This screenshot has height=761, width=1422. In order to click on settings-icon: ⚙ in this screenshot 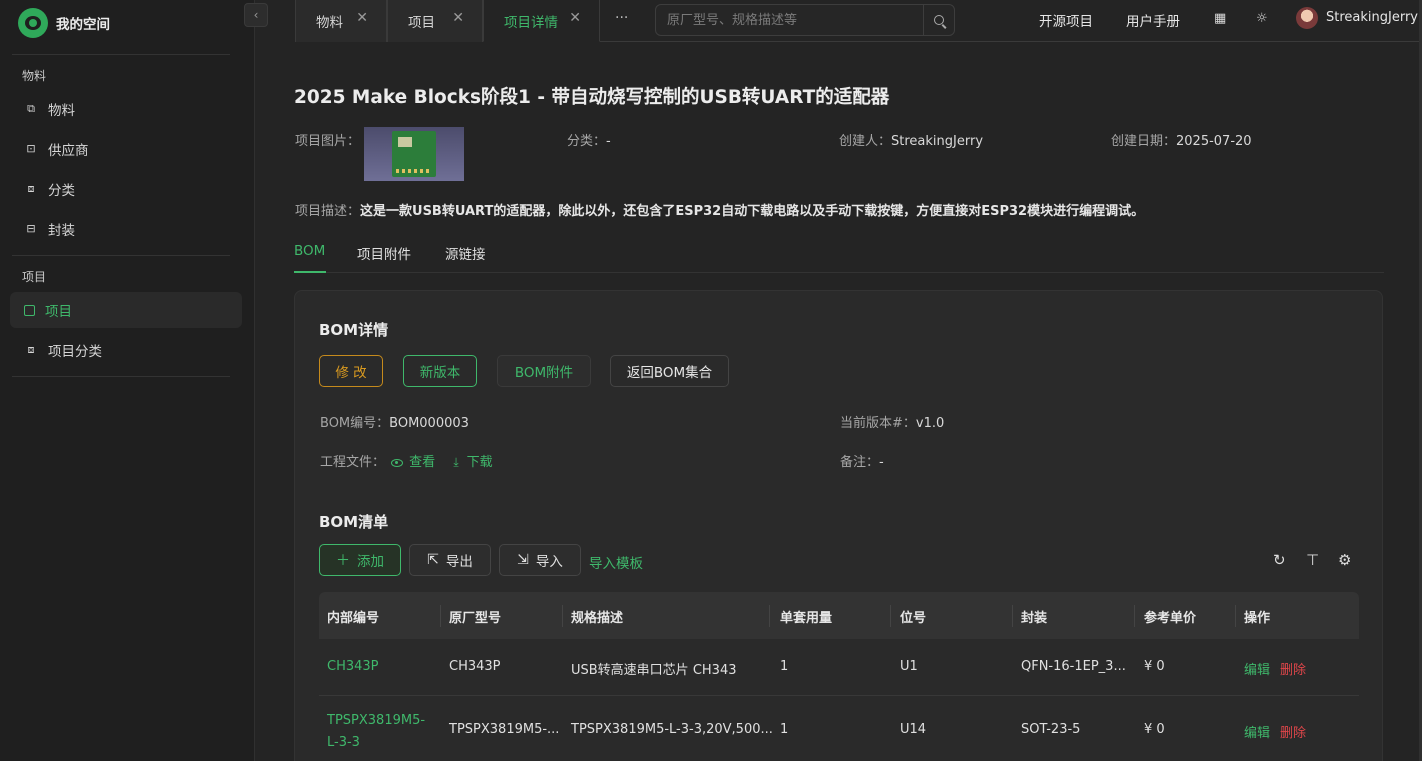, I will do `click(1344, 560)`.